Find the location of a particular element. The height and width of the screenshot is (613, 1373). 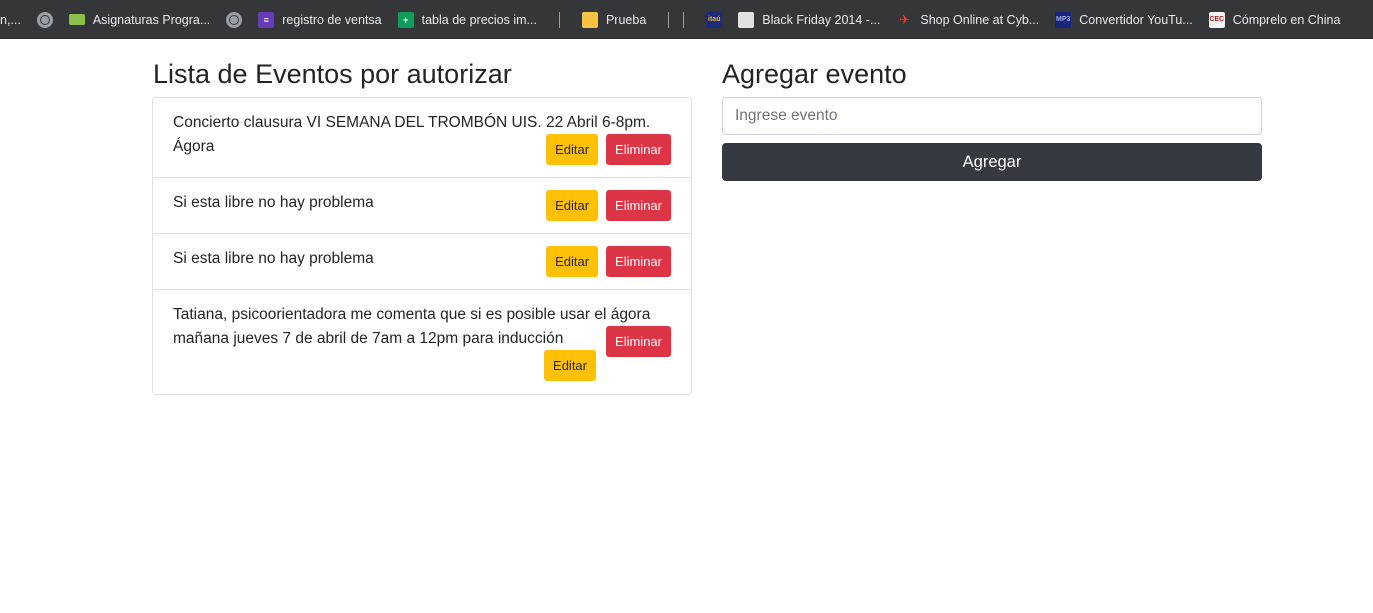

sheet-icon: + is located at coordinates (405, 19).